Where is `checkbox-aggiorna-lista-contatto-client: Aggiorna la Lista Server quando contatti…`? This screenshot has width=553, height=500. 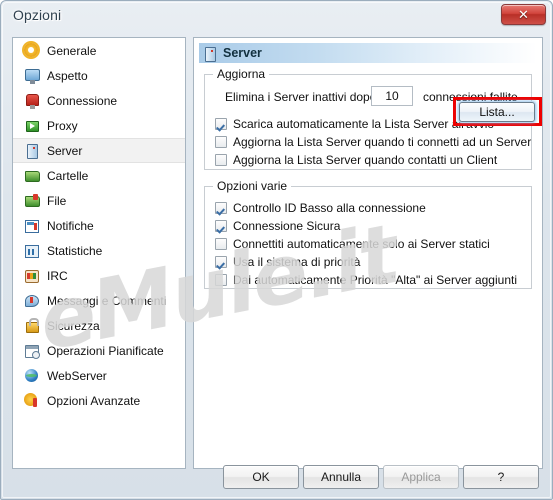 checkbox-aggiorna-lista-contatto-client: Aggiorna la Lista Server quando contatti… is located at coordinates (356, 160).